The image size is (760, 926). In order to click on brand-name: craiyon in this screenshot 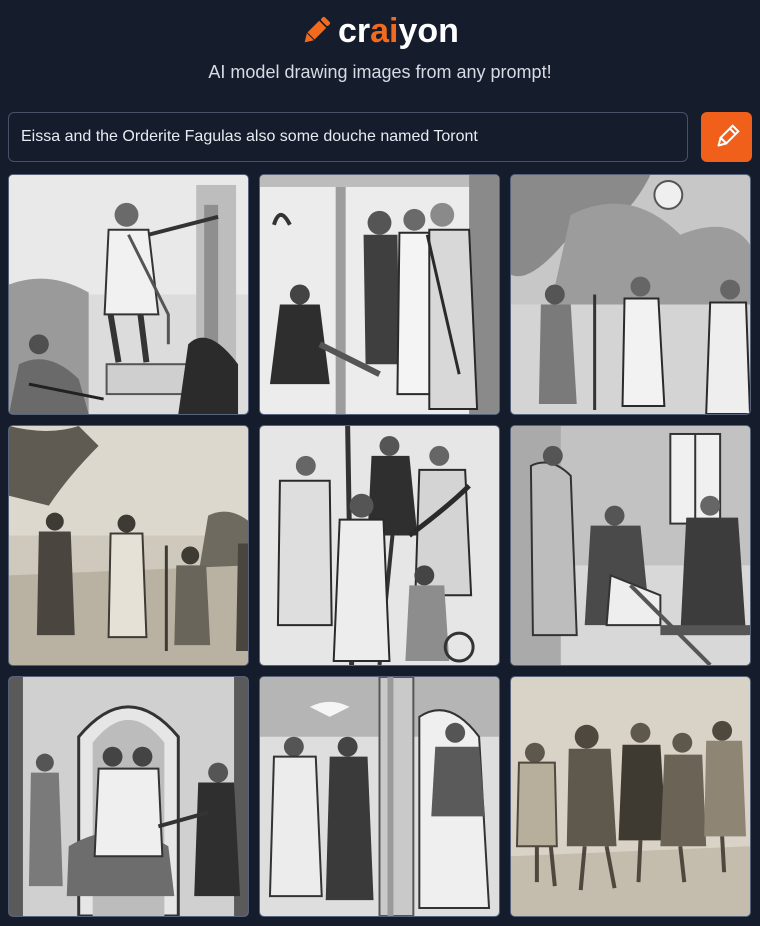, I will do `click(398, 30)`.